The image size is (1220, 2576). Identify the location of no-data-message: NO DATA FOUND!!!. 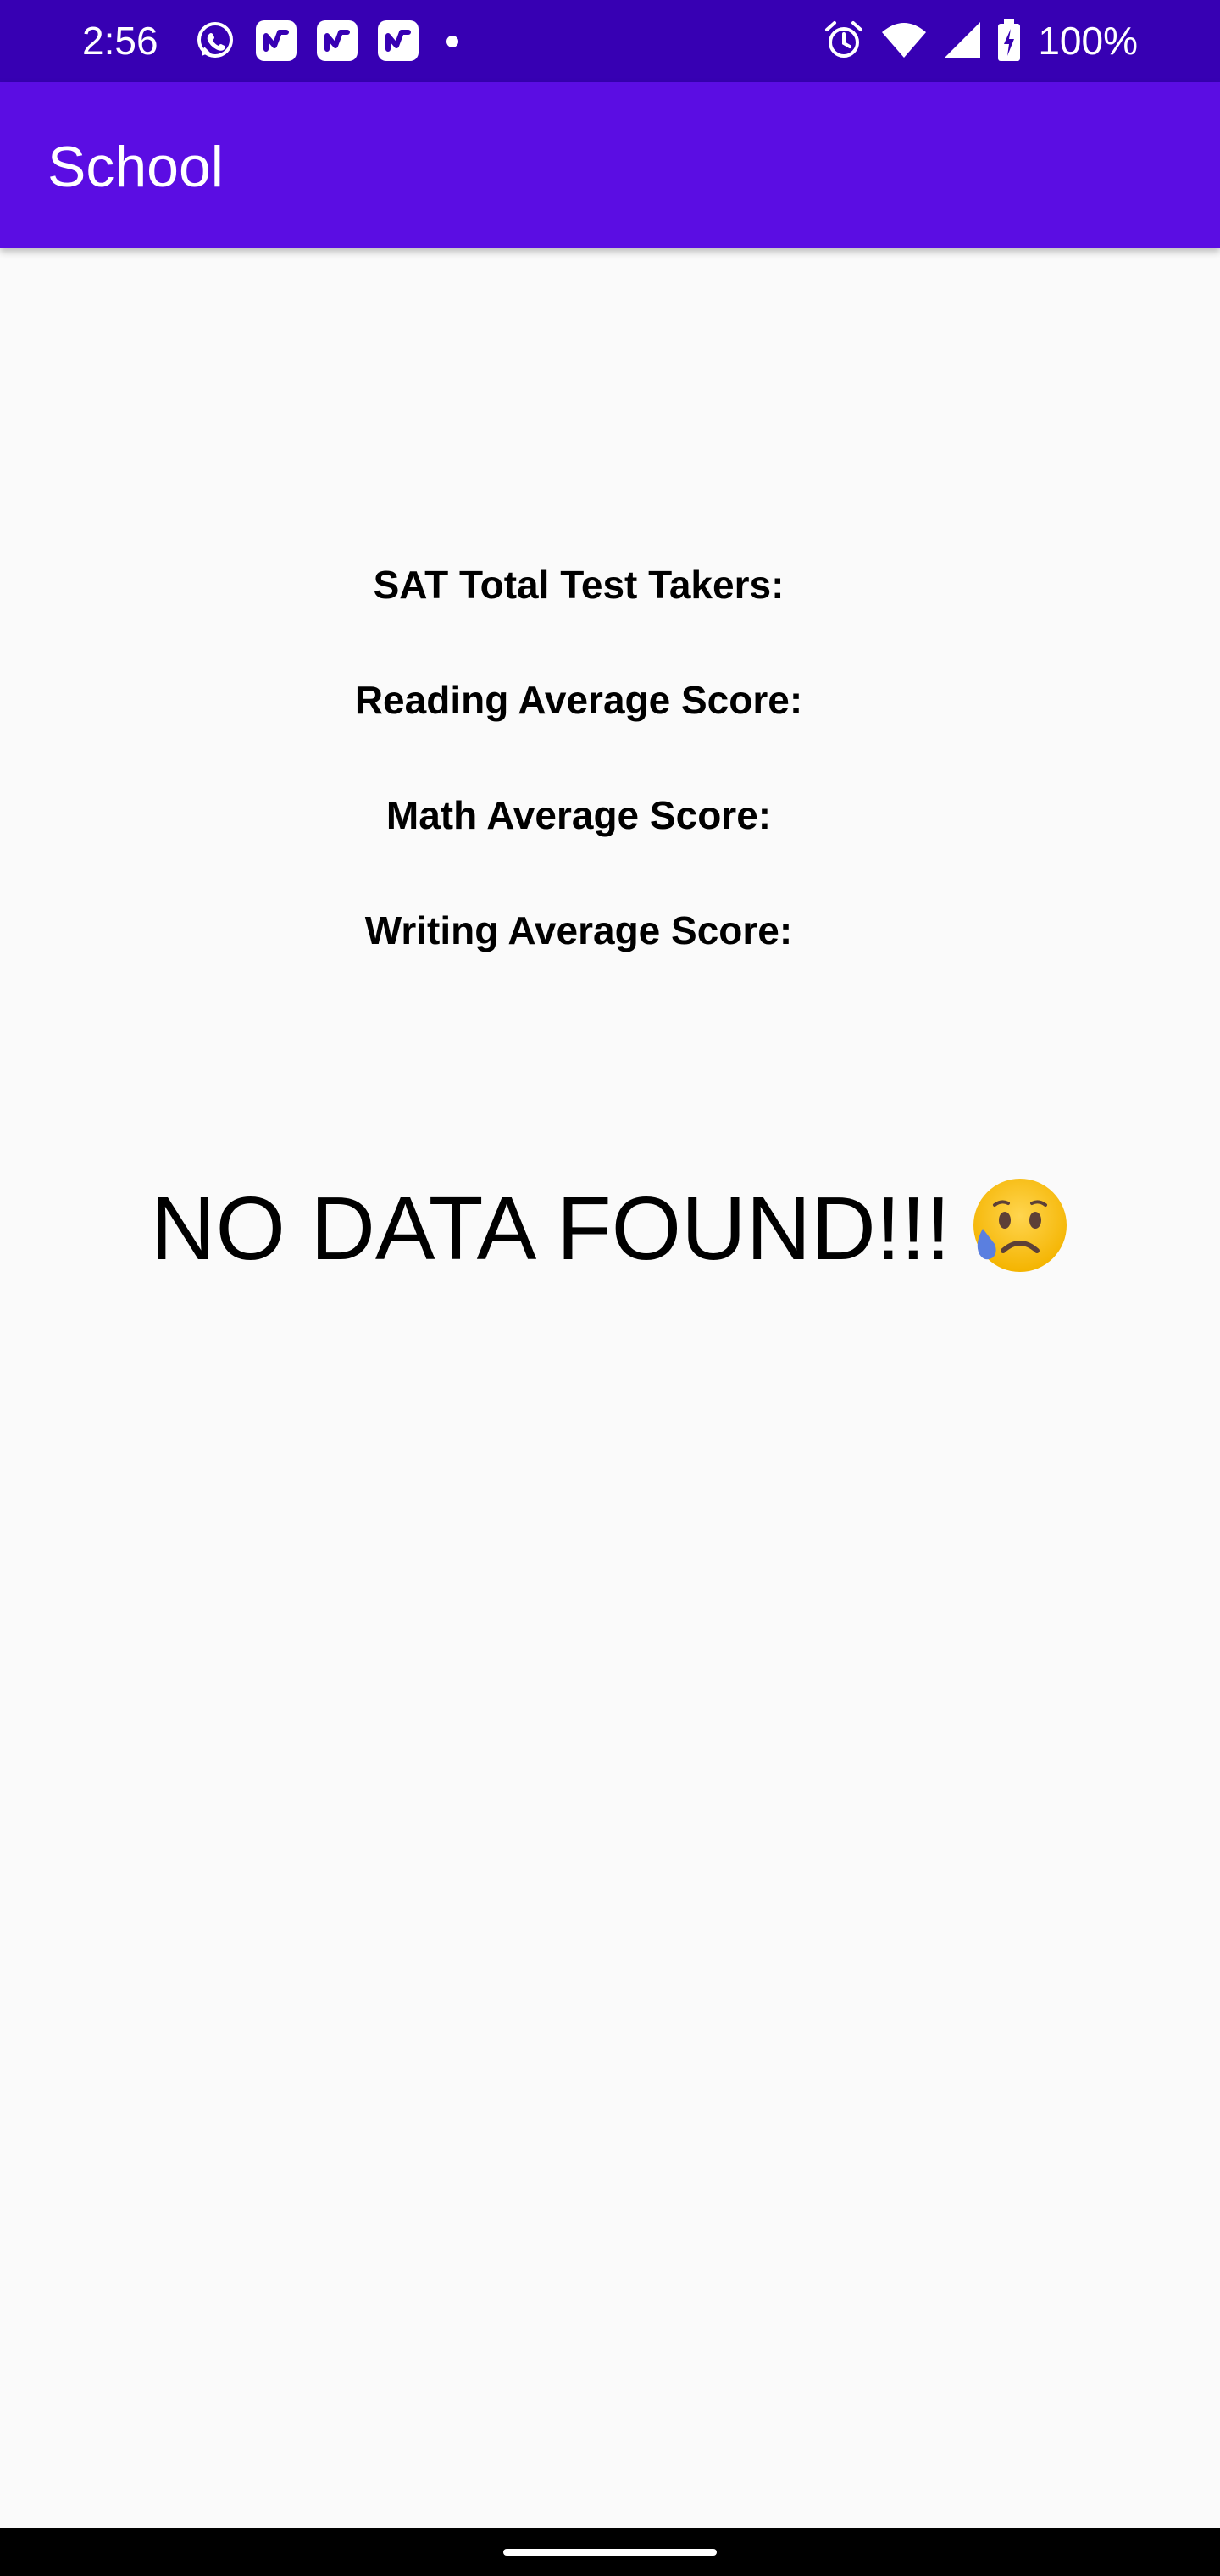
(550, 1229).